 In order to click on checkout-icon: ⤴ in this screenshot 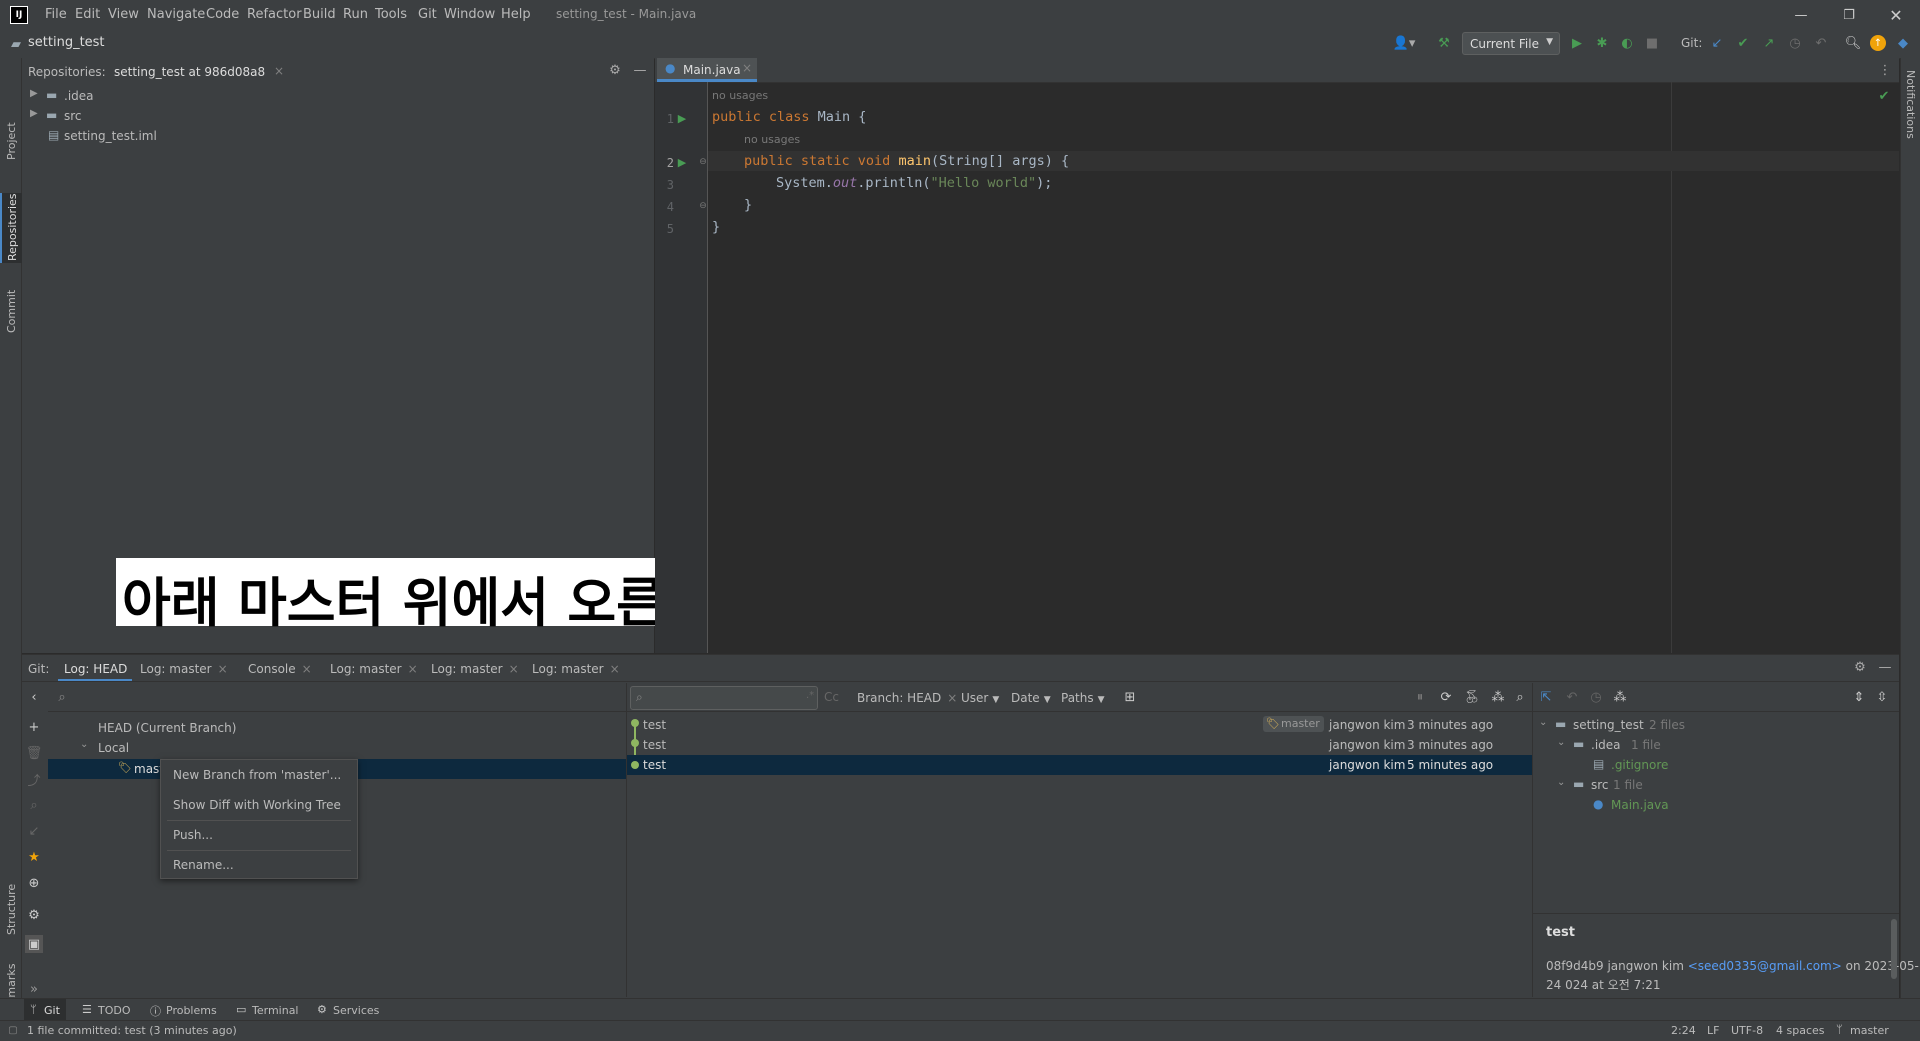, I will do `click(34, 780)`.